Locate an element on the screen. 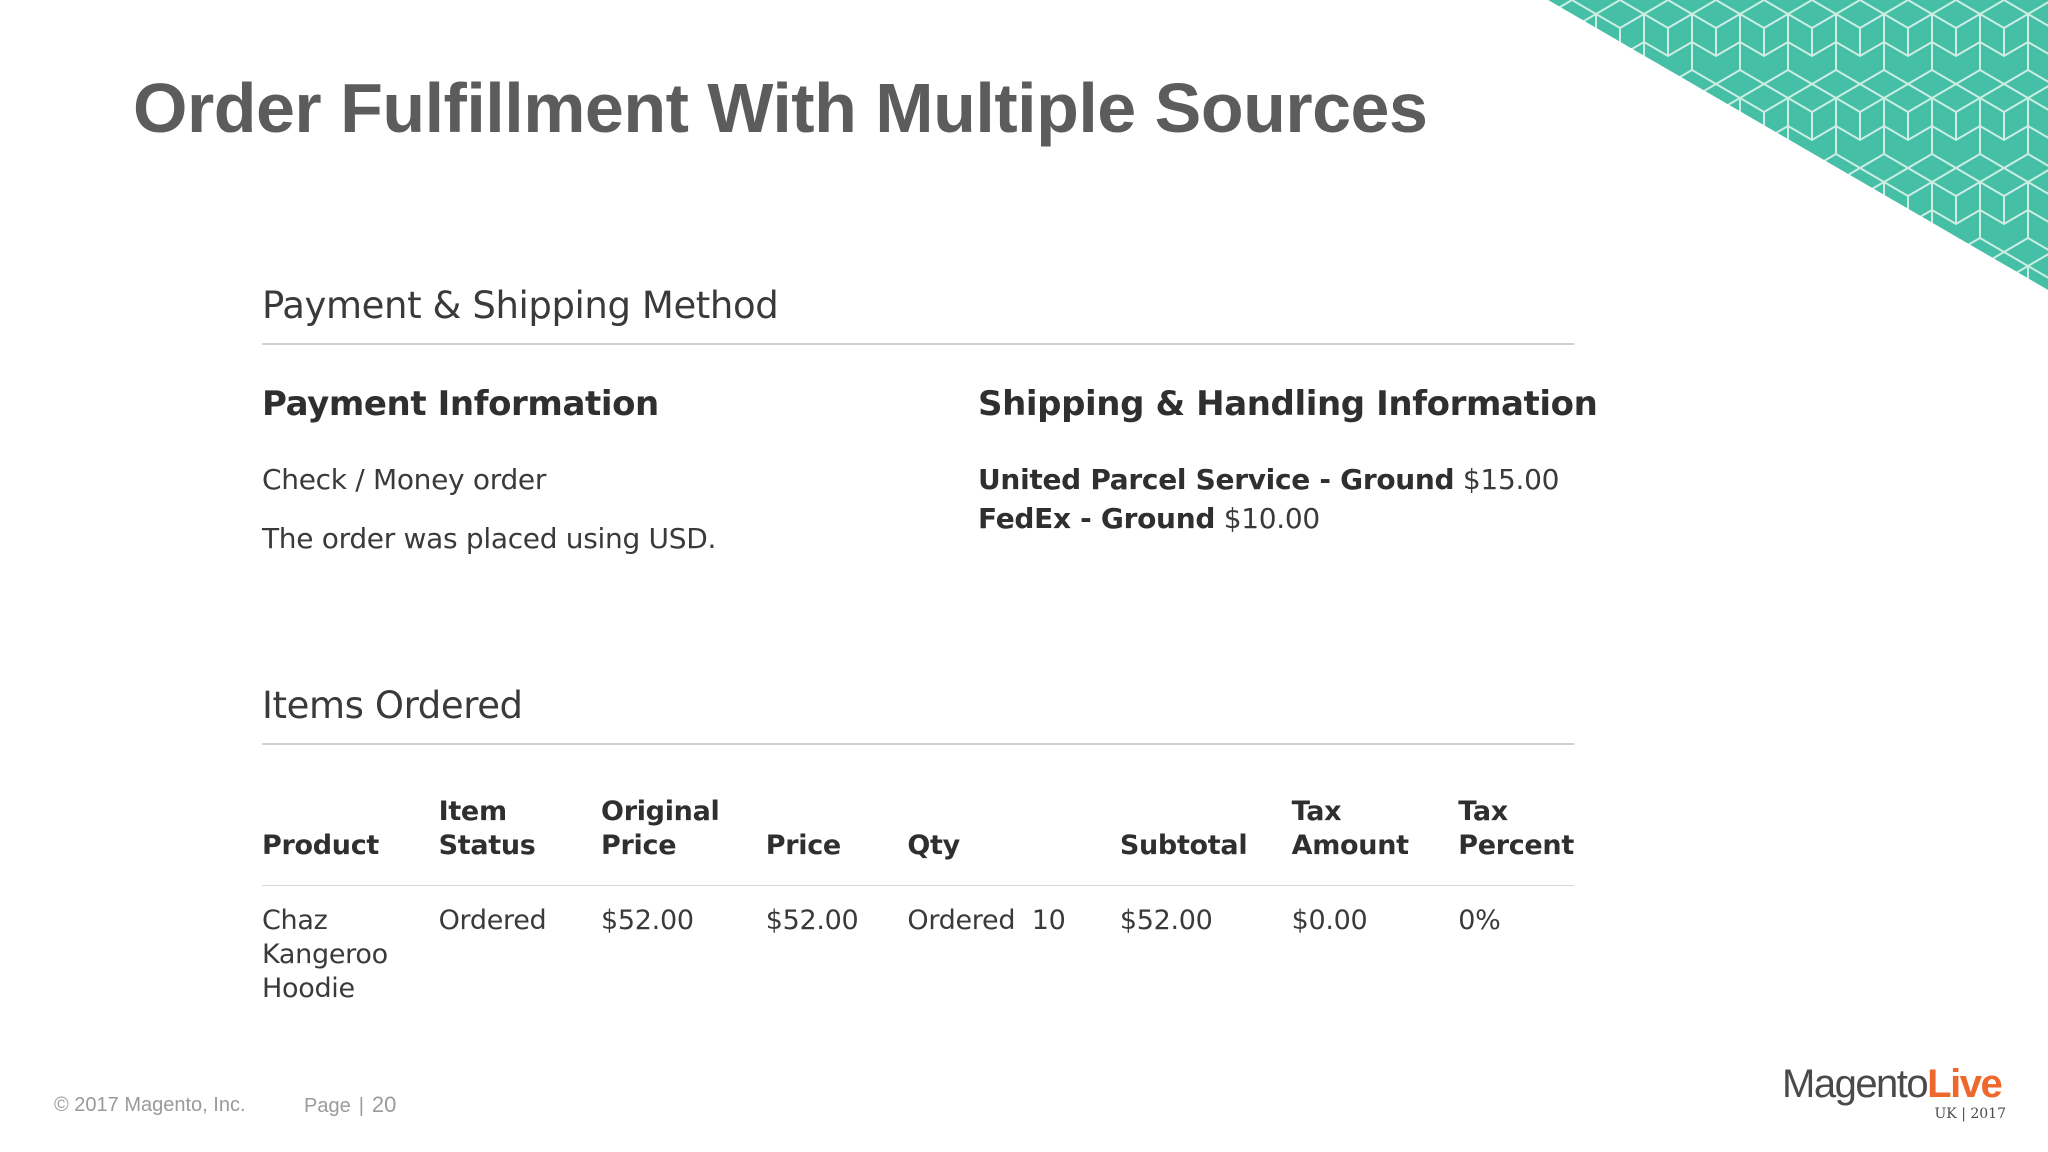 This screenshot has height=1152, width=2048. payment-shipping-section-title: Payment & Shipping Method is located at coordinates (918, 314).